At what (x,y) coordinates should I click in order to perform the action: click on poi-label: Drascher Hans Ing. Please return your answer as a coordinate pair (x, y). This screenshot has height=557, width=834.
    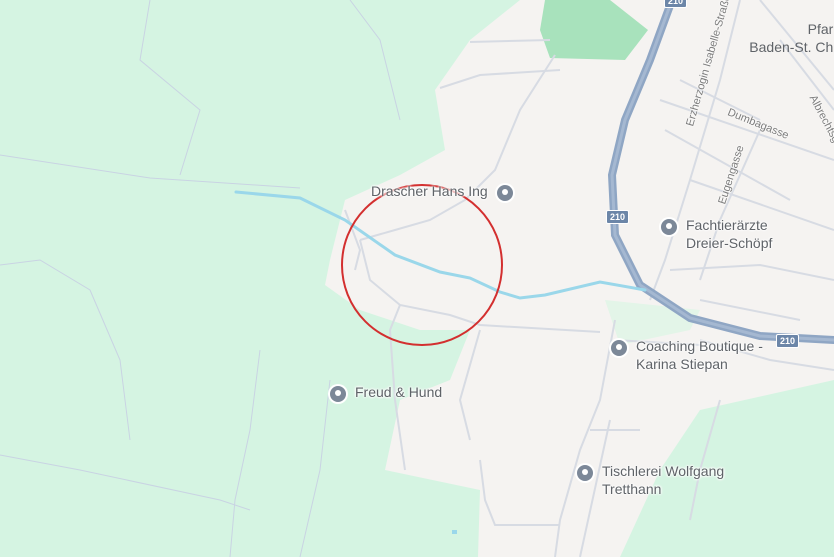
    Looking at the image, I should click on (429, 191).